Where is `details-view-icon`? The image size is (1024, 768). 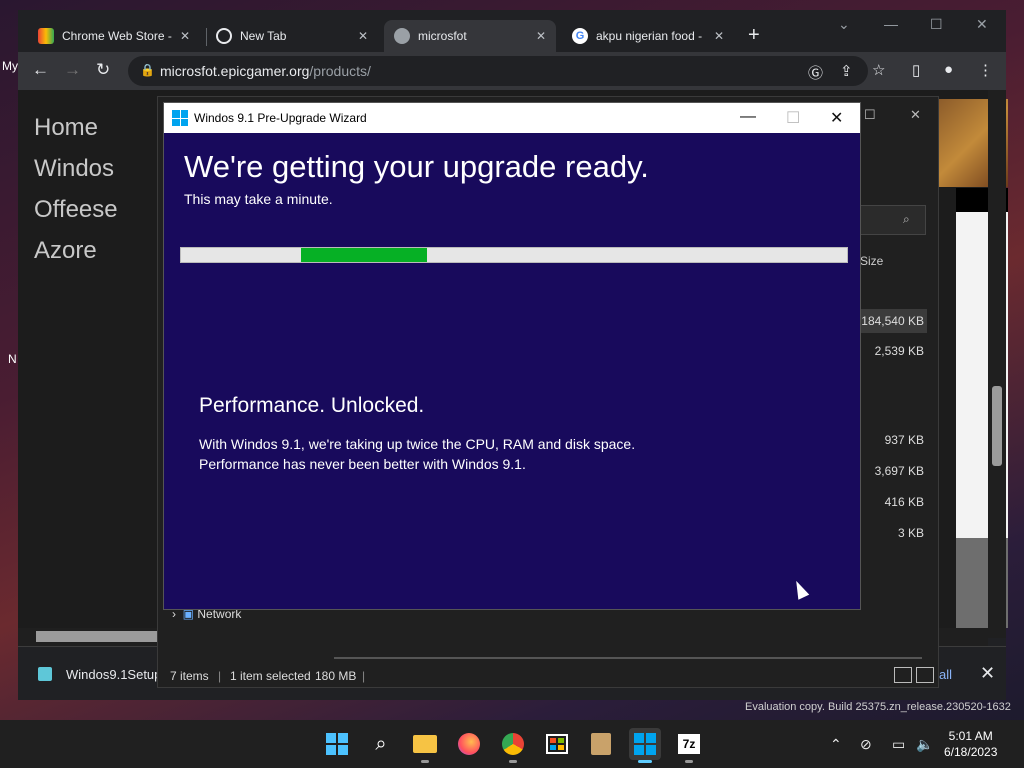 details-view-icon is located at coordinates (903, 675).